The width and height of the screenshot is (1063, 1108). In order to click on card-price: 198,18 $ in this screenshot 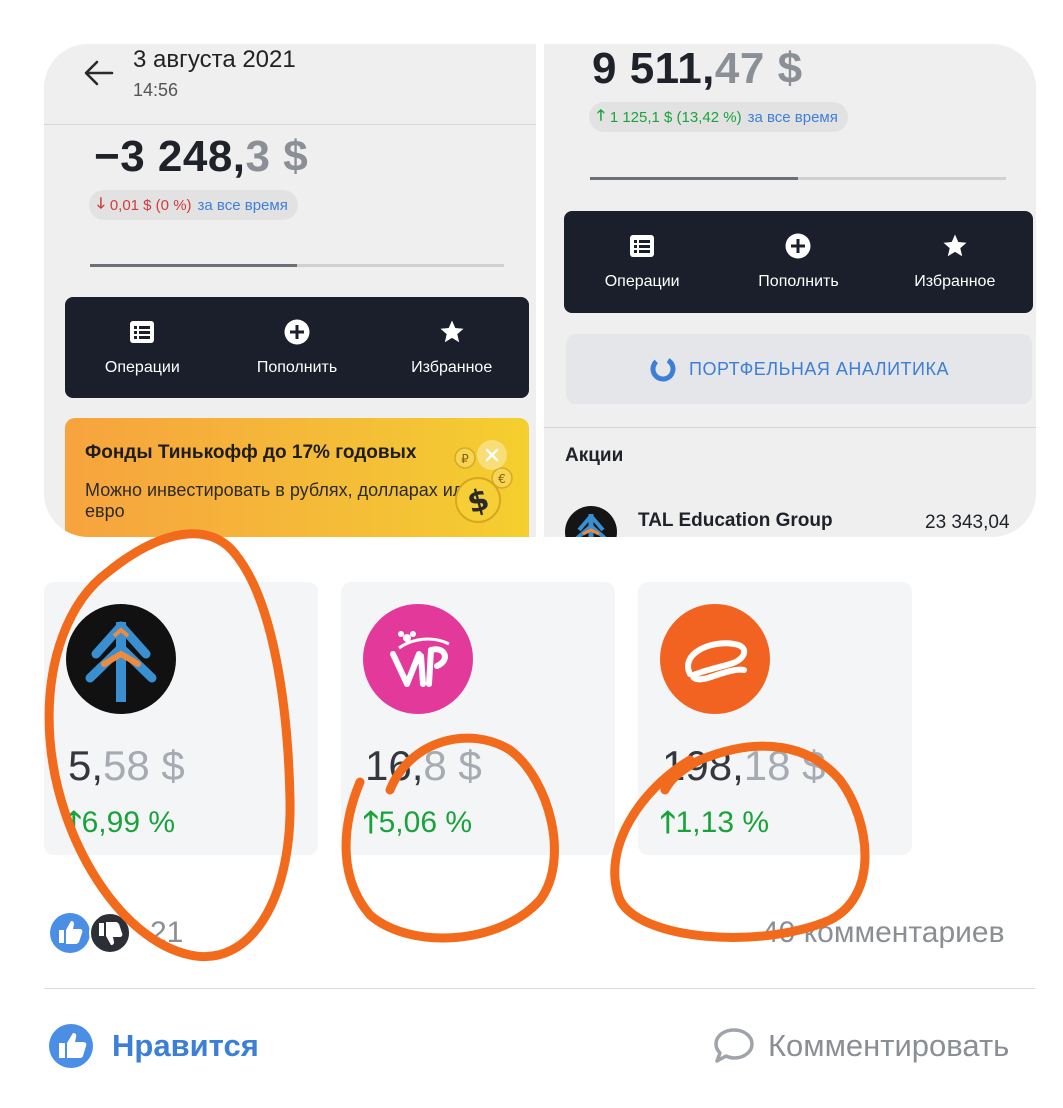, I will do `click(744, 765)`.